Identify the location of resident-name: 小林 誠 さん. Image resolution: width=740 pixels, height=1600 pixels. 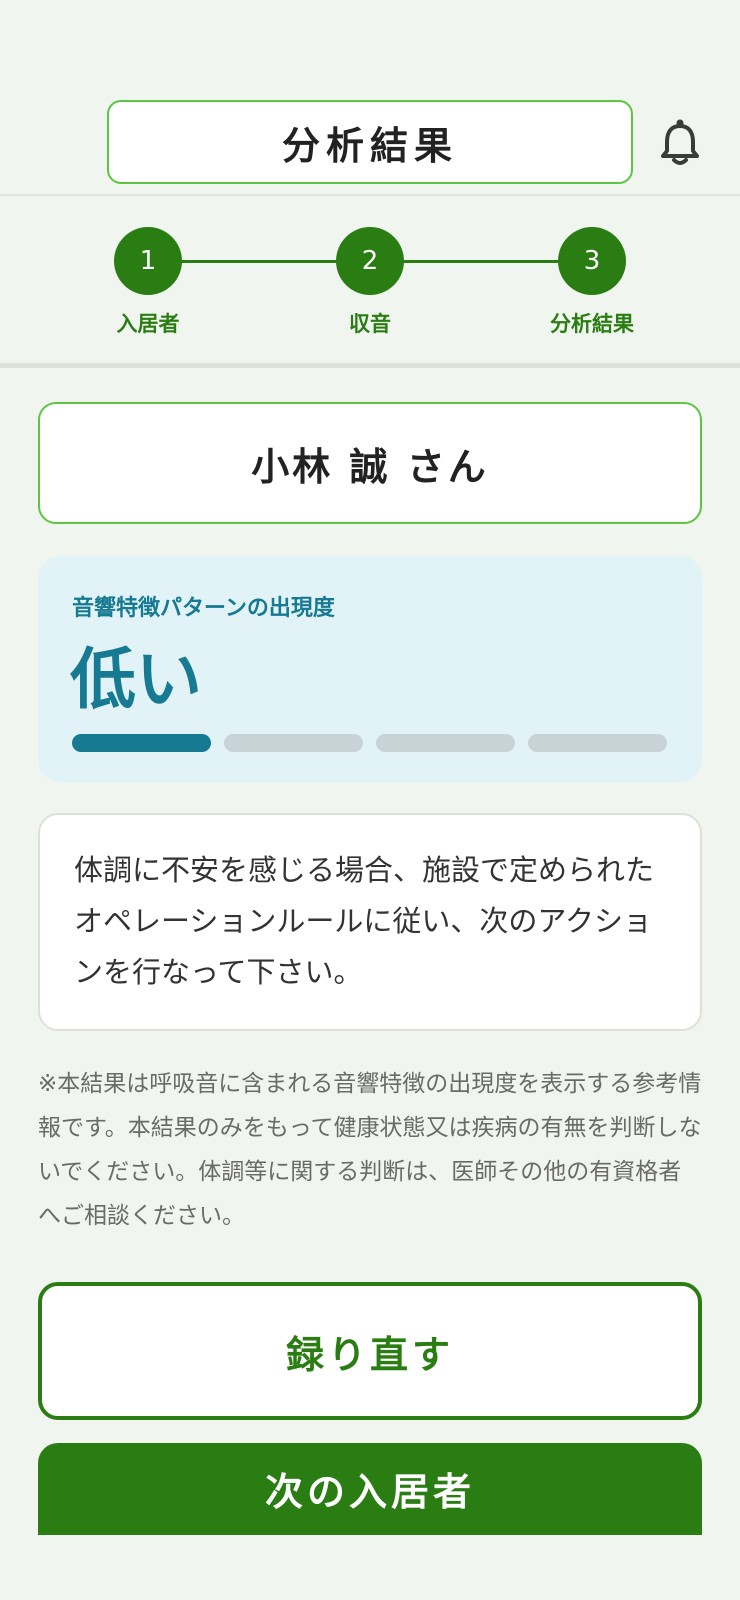
(370, 463).